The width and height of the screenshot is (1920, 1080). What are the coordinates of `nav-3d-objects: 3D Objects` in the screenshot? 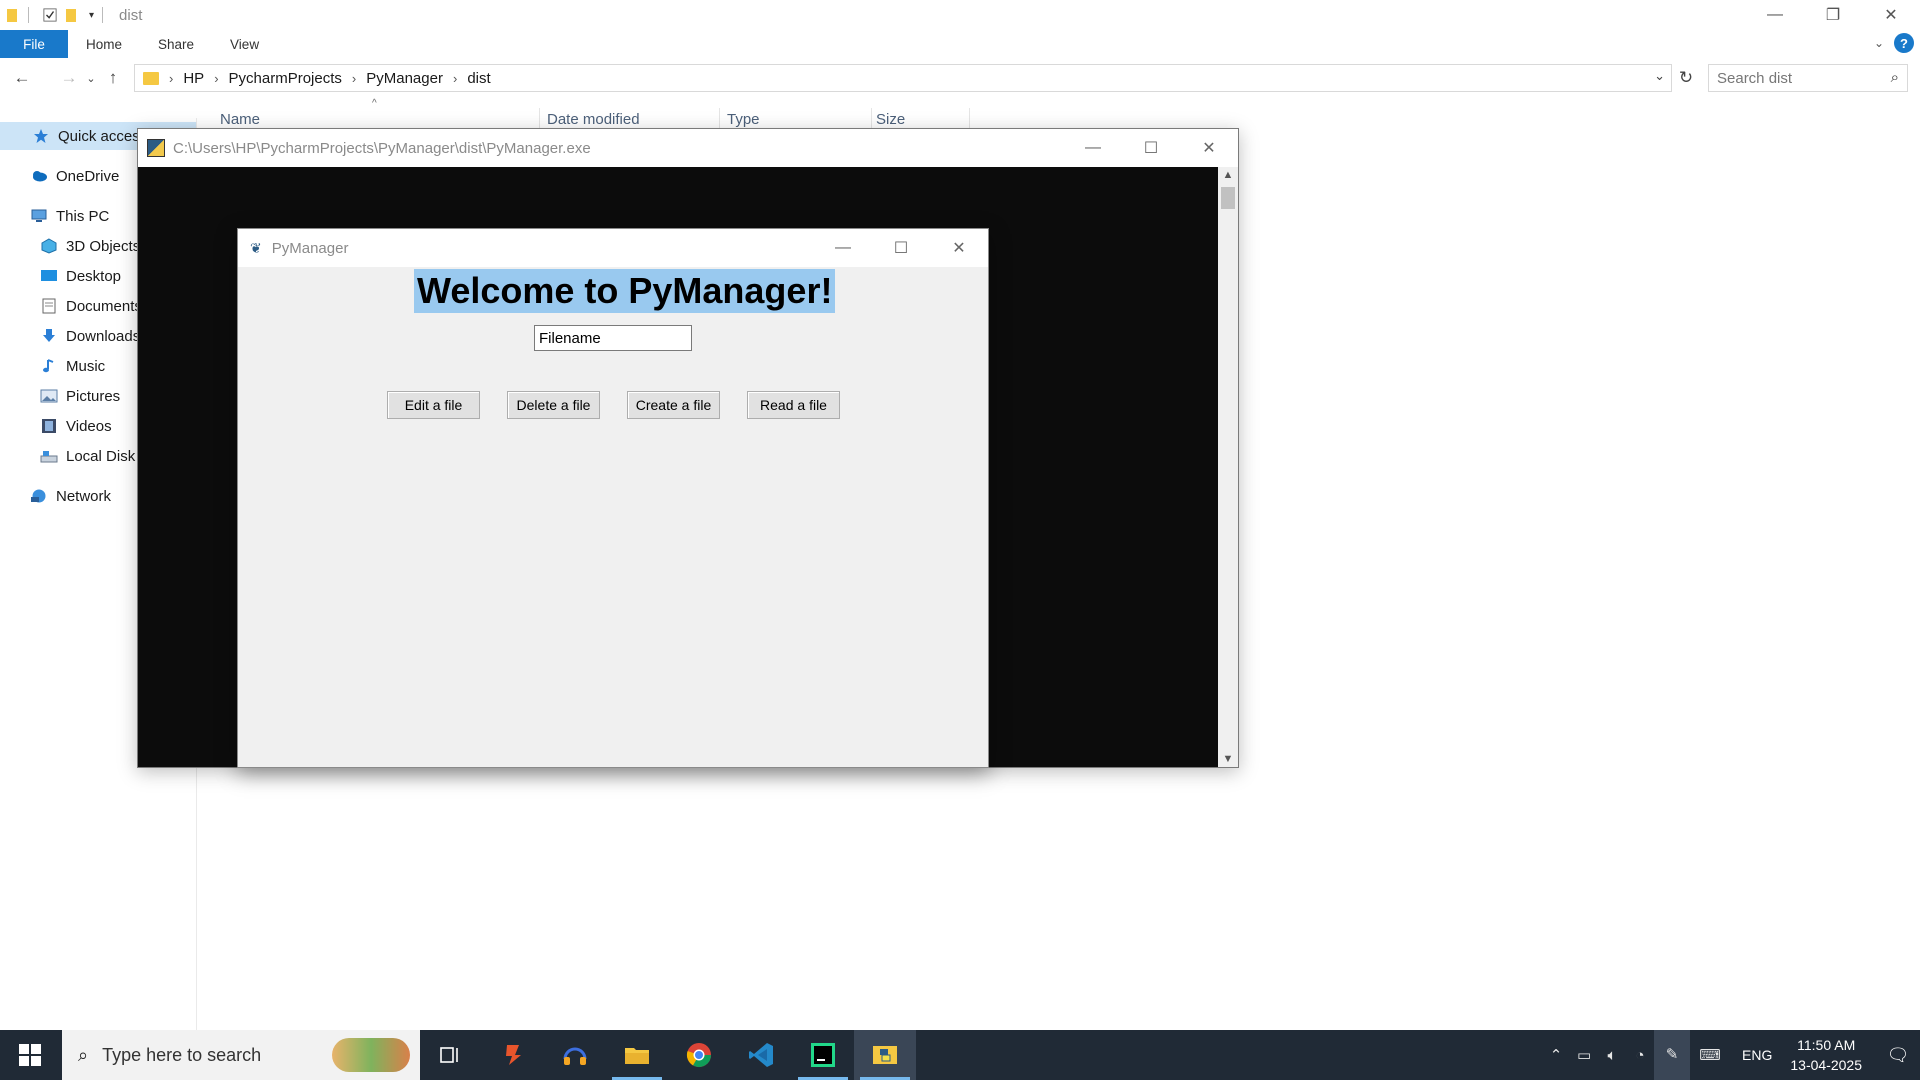 It's located at (70, 246).